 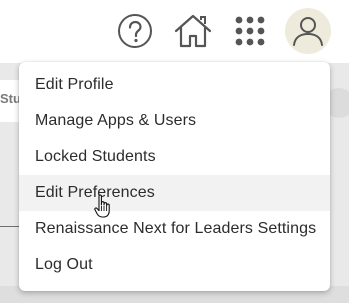 What do you see at coordinates (174, 121) in the screenshot?
I see `menu-item-manage-apps-users: Manage Apps & Users` at bounding box center [174, 121].